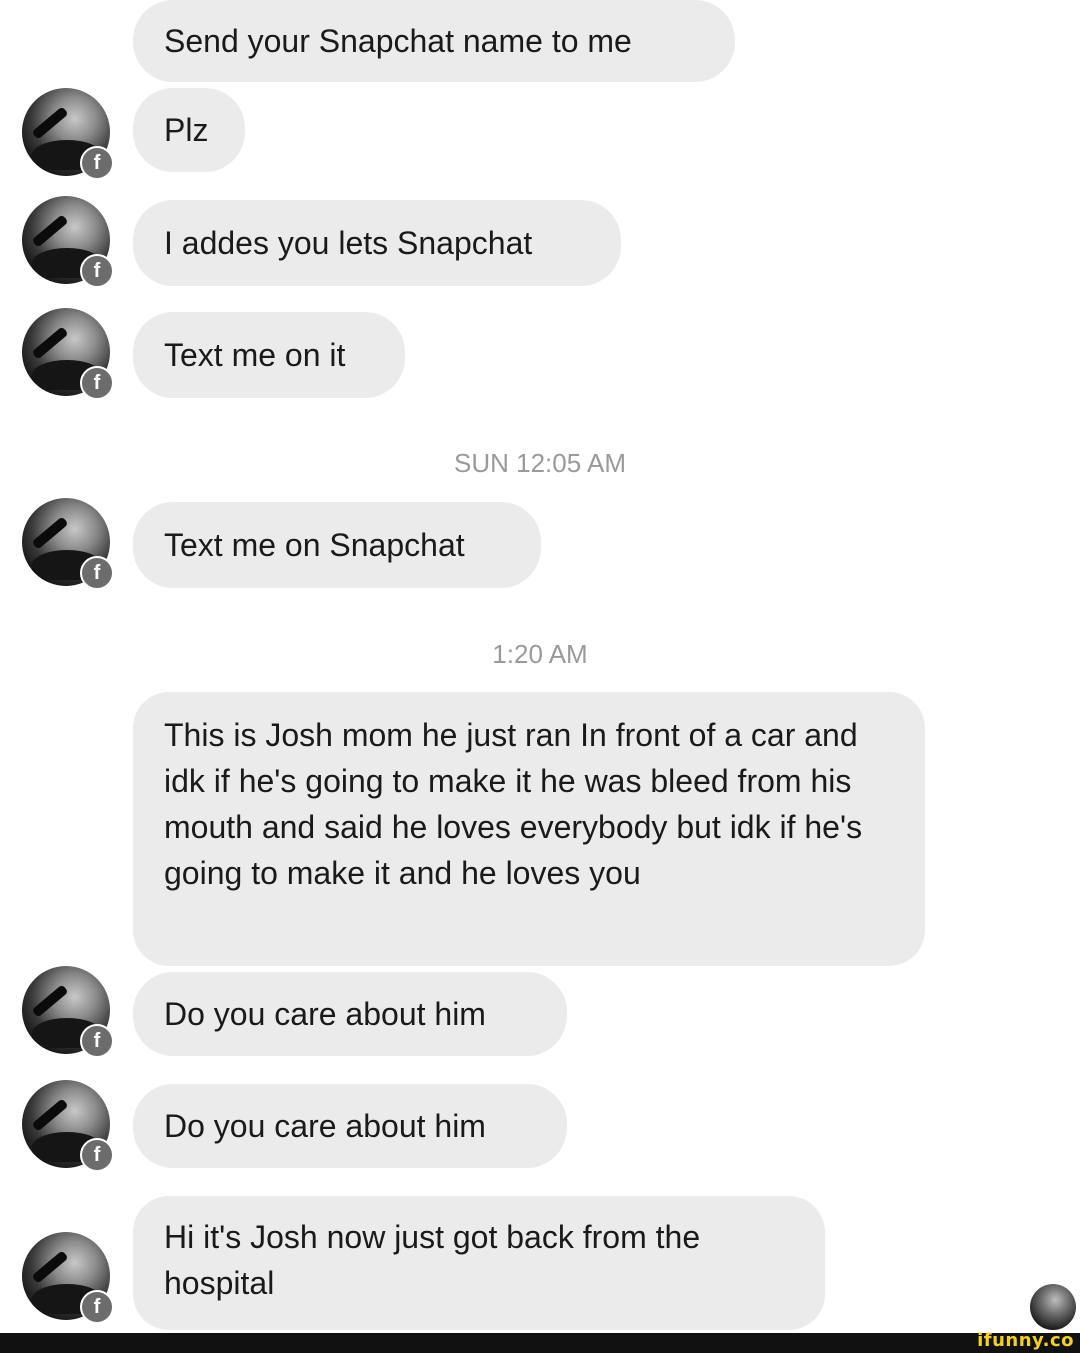 The image size is (1080, 1353). I want to click on message-bubble: Text me on Snapchat, so click(337, 545).